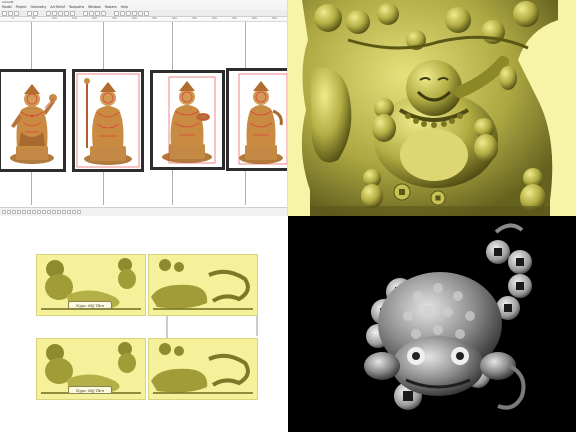  What do you see at coordinates (214, 18) in the screenshot?
I see `ruler-label: 500` at bounding box center [214, 18].